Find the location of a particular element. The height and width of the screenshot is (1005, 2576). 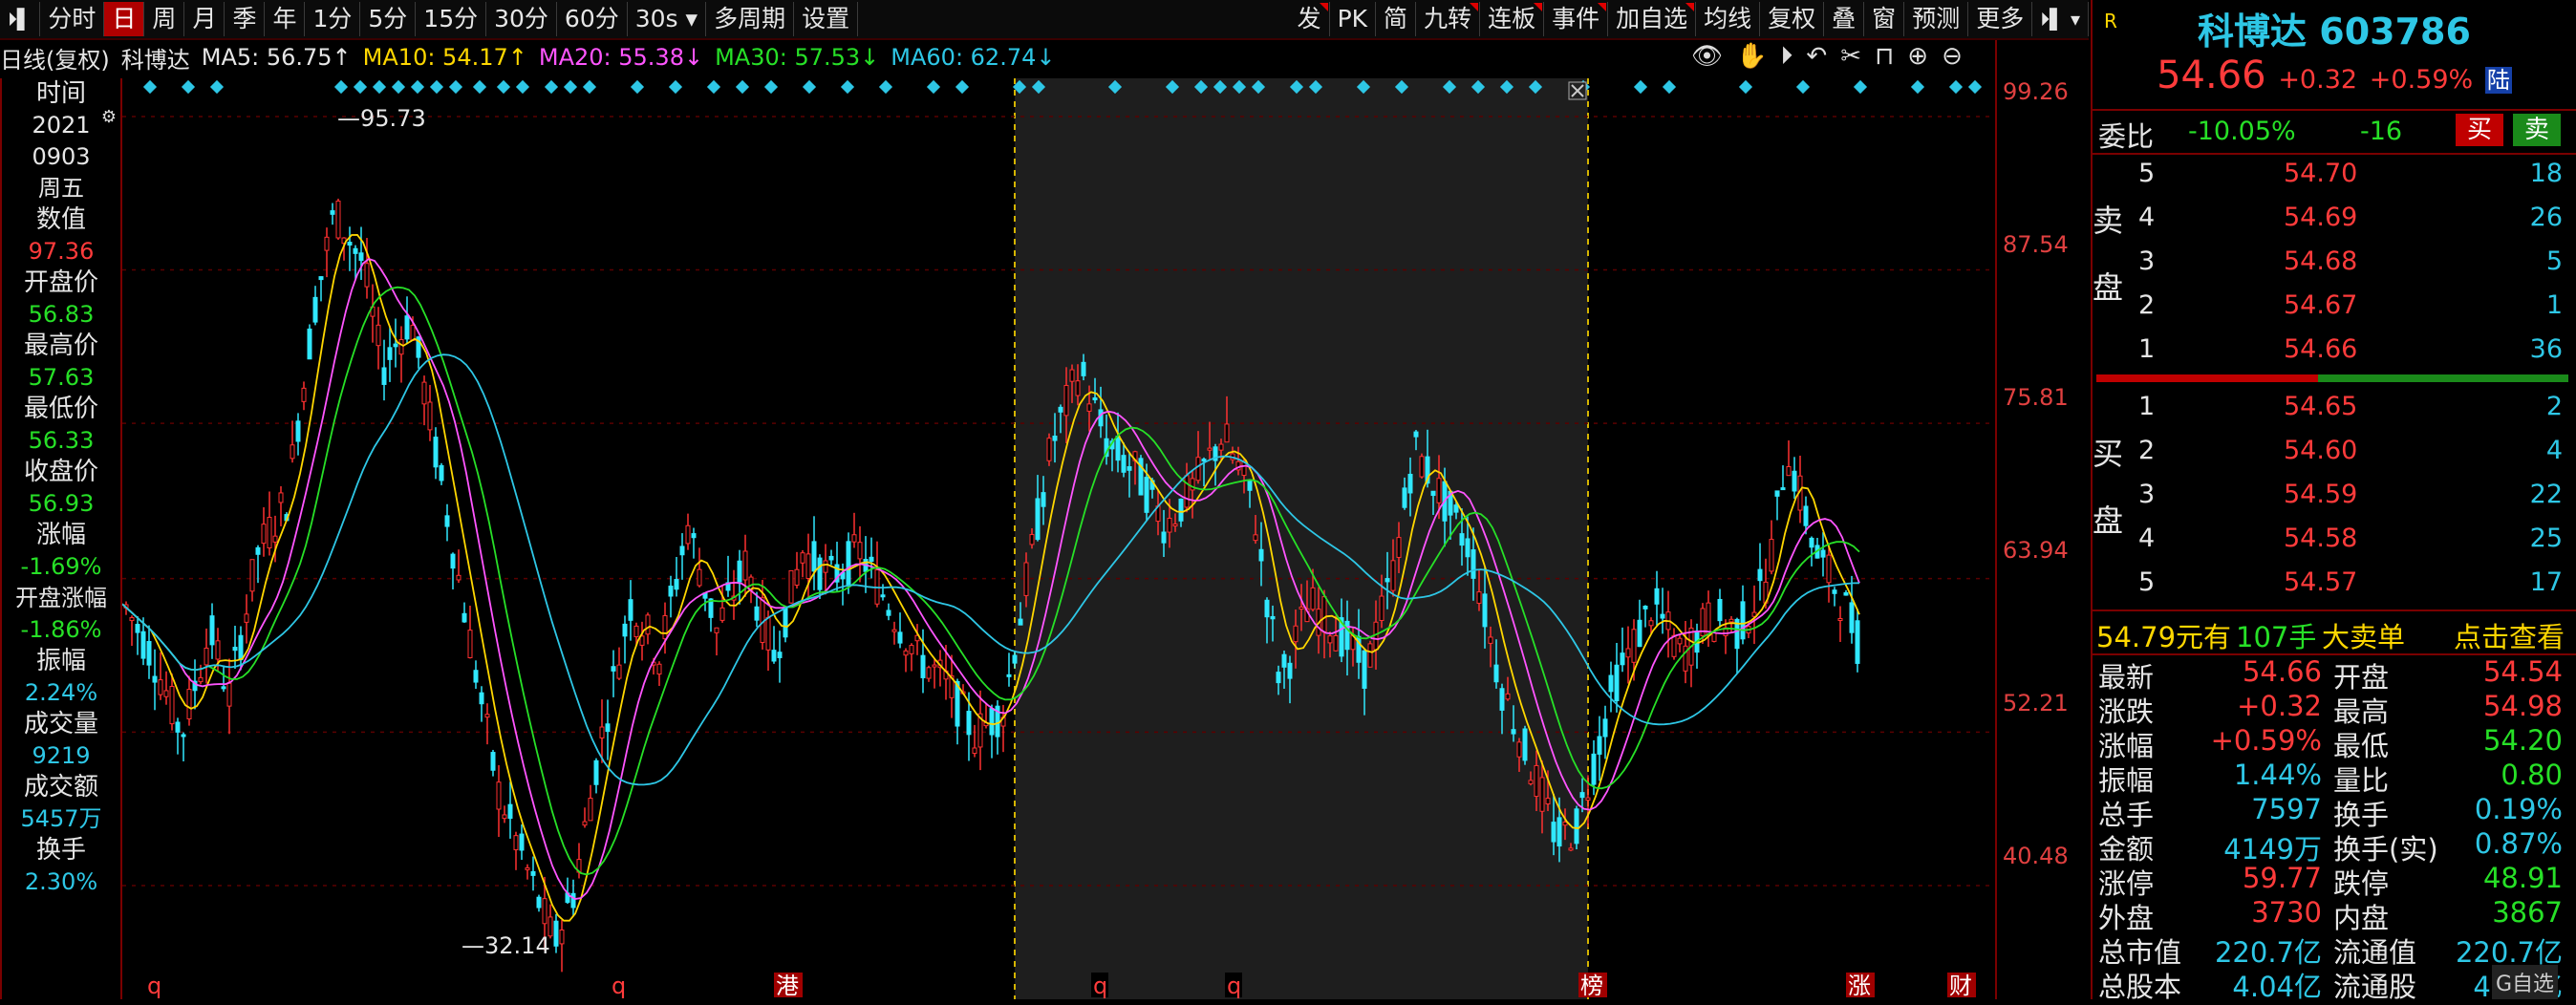

info-label: 数值 is located at coordinates (60, 220).